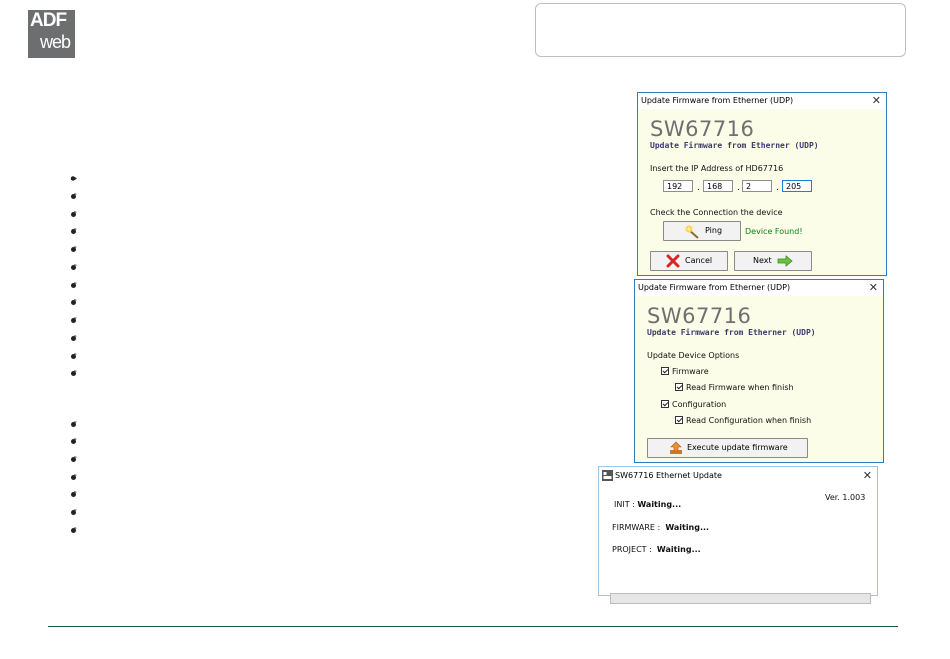  Describe the element at coordinates (665, 404) in the screenshot. I see `configuration-checkbox` at that location.